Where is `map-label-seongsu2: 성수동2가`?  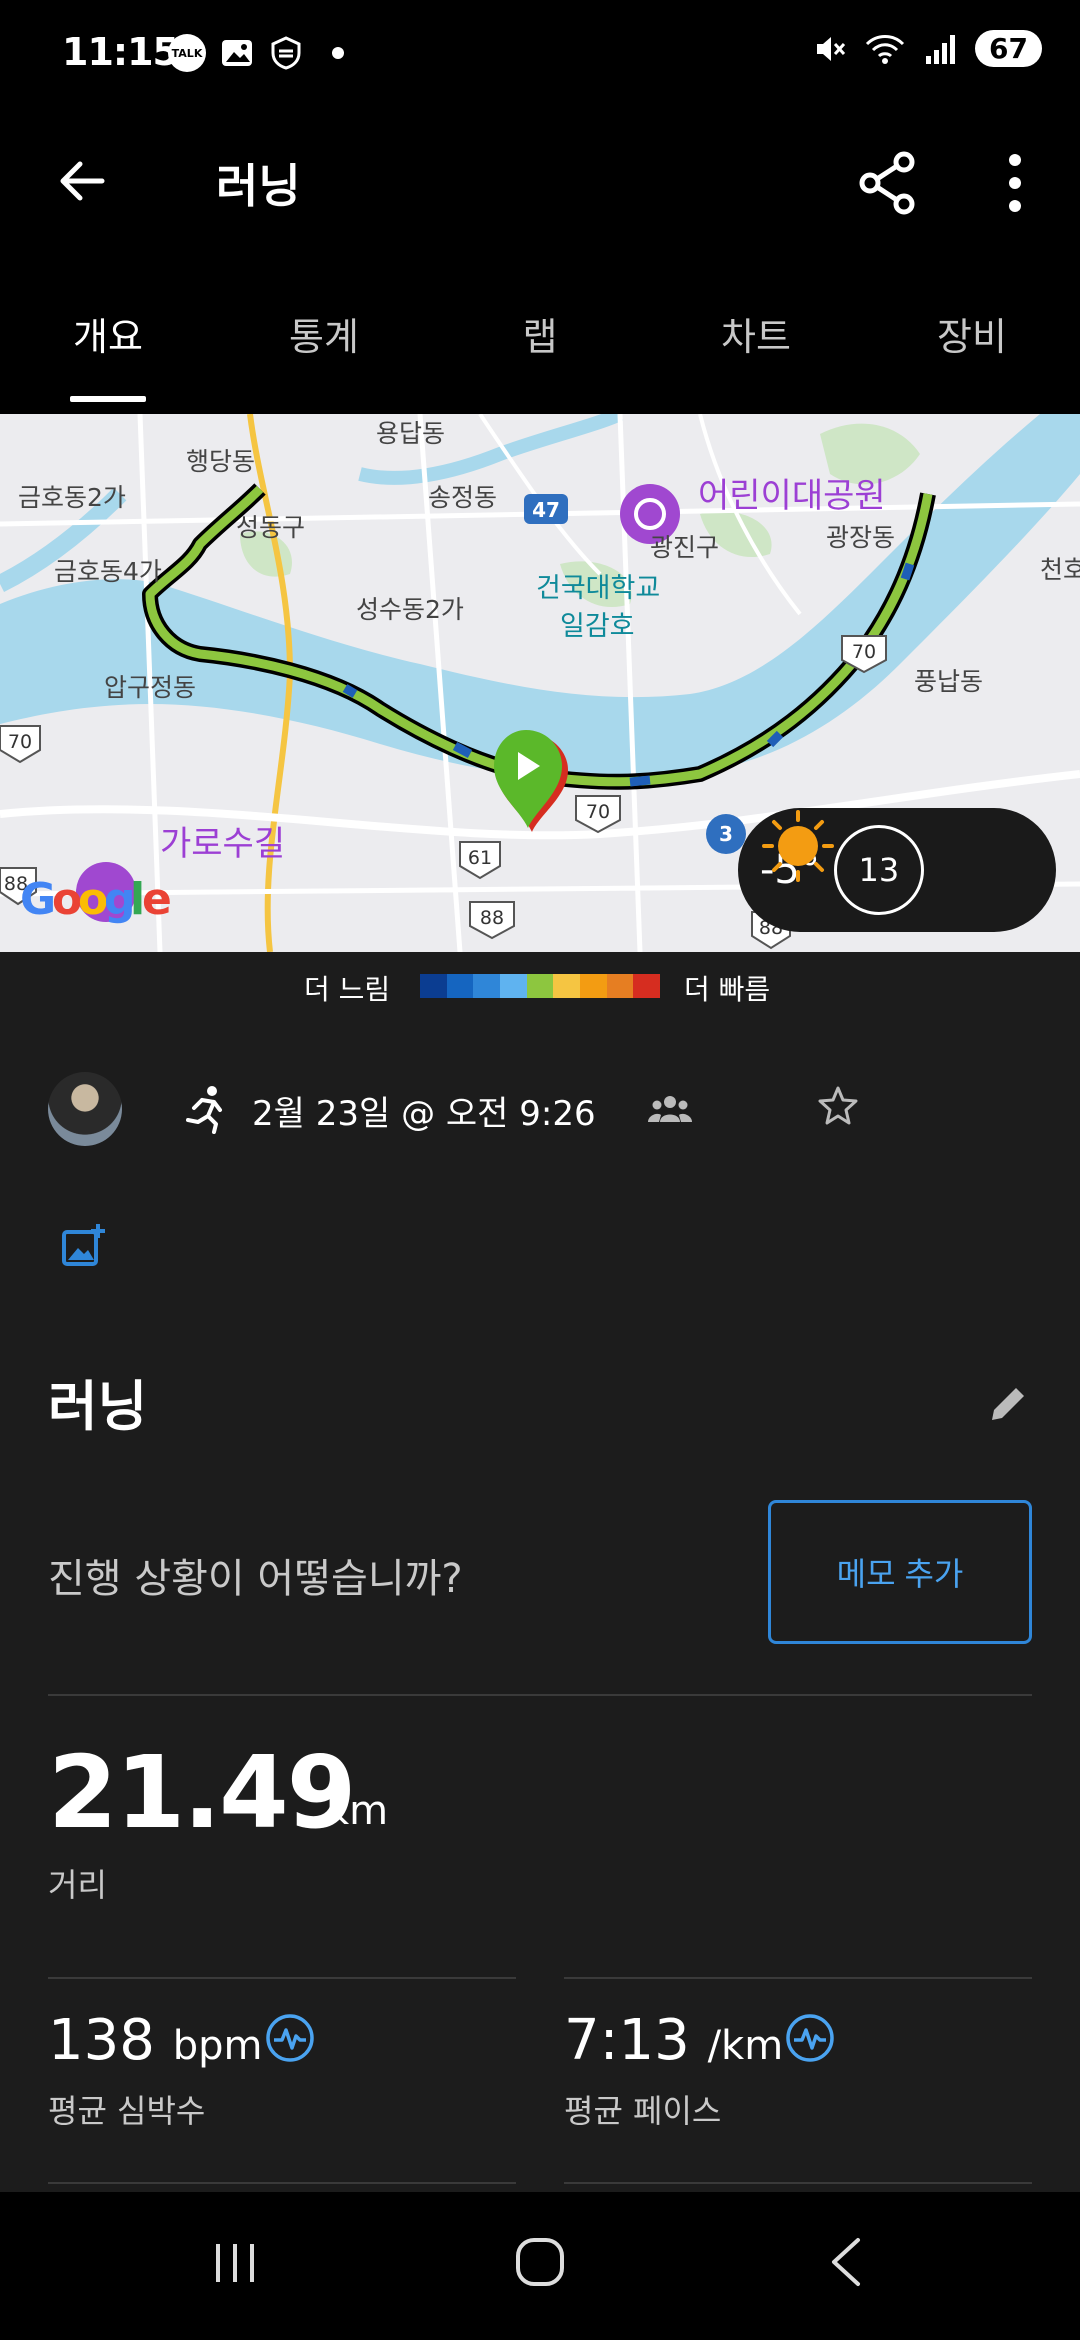
map-label-seongsu2: 성수동2가 is located at coordinates (410, 609).